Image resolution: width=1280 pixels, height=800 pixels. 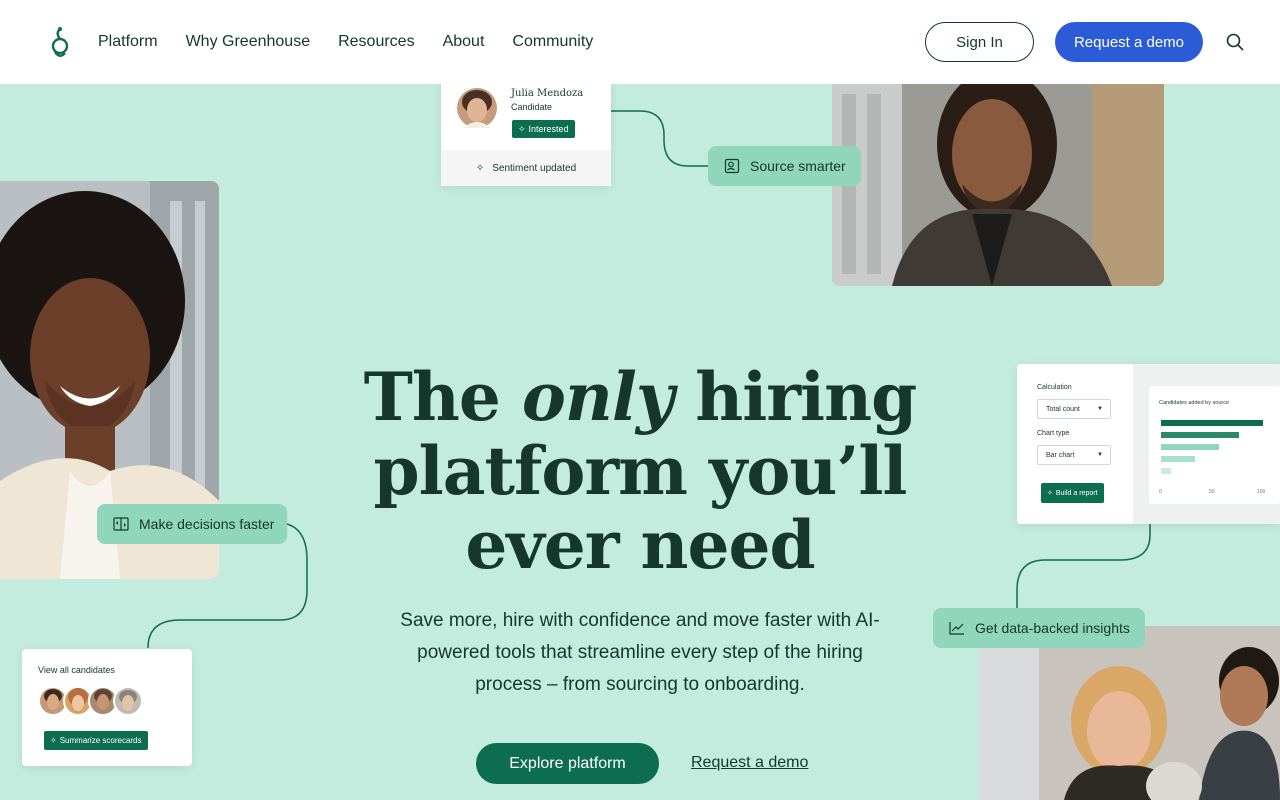 I want to click on interested-tag: ✧ Interested, so click(x=543, y=129).